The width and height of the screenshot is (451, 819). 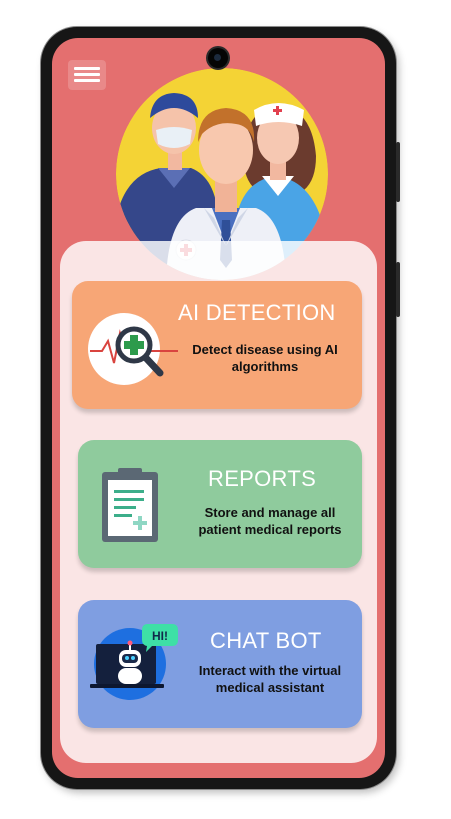 I want to click on chatbot-robot-icon: HI!, so click(x=134, y=662).